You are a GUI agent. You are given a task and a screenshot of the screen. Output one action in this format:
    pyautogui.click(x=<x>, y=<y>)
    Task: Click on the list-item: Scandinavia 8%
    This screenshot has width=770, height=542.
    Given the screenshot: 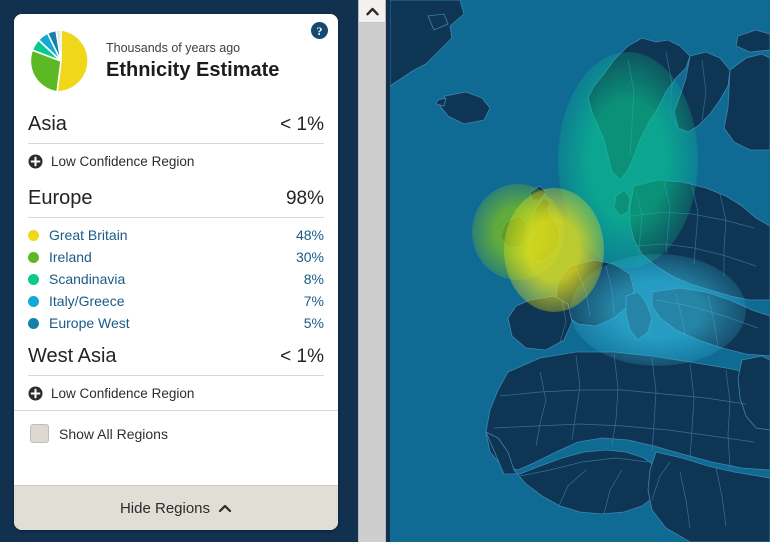 What is the action you would take?
    pyautogui.click(x=176, y=279)
    